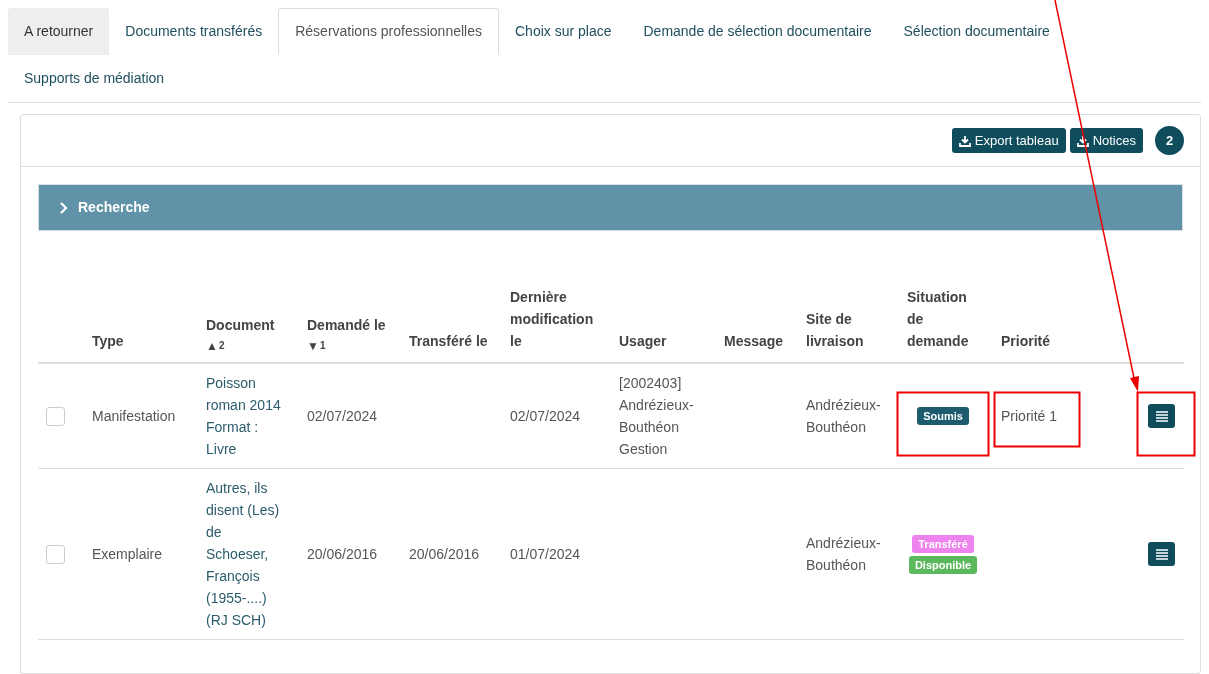 The image size is (1209, 674). Describe the element at coordinates (757, 341) in the screenshot. I see `column-header: Message` at that location.